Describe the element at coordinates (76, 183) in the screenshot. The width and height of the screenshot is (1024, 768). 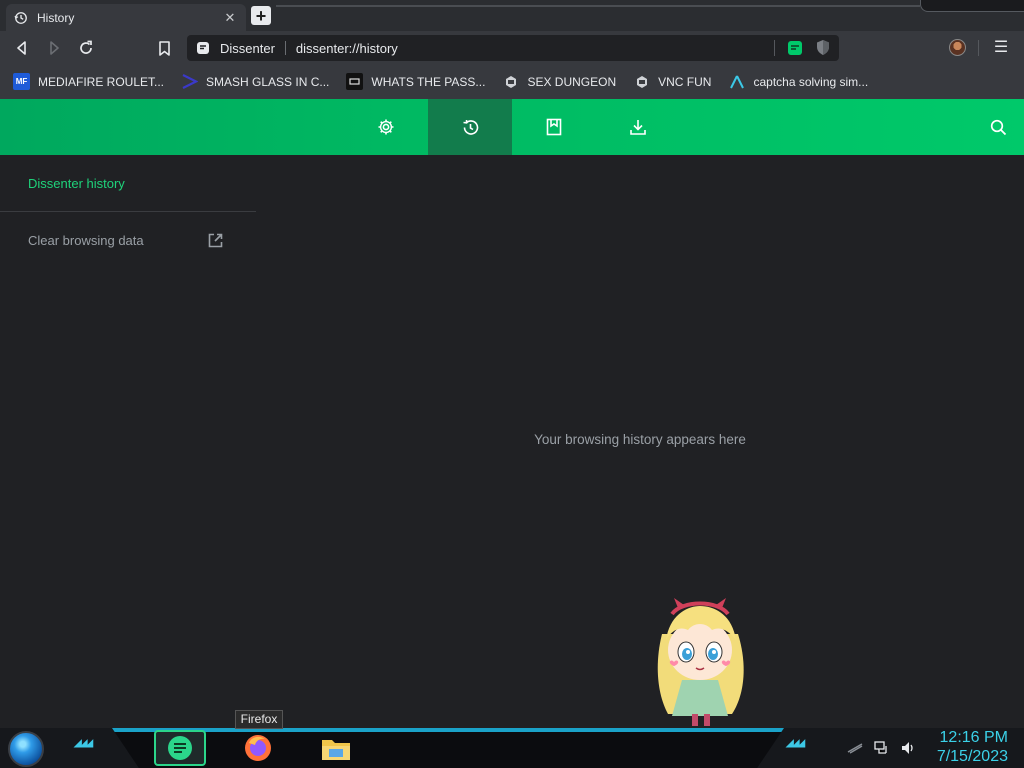
I see `sidebar-title: Dissenter history` at that location.